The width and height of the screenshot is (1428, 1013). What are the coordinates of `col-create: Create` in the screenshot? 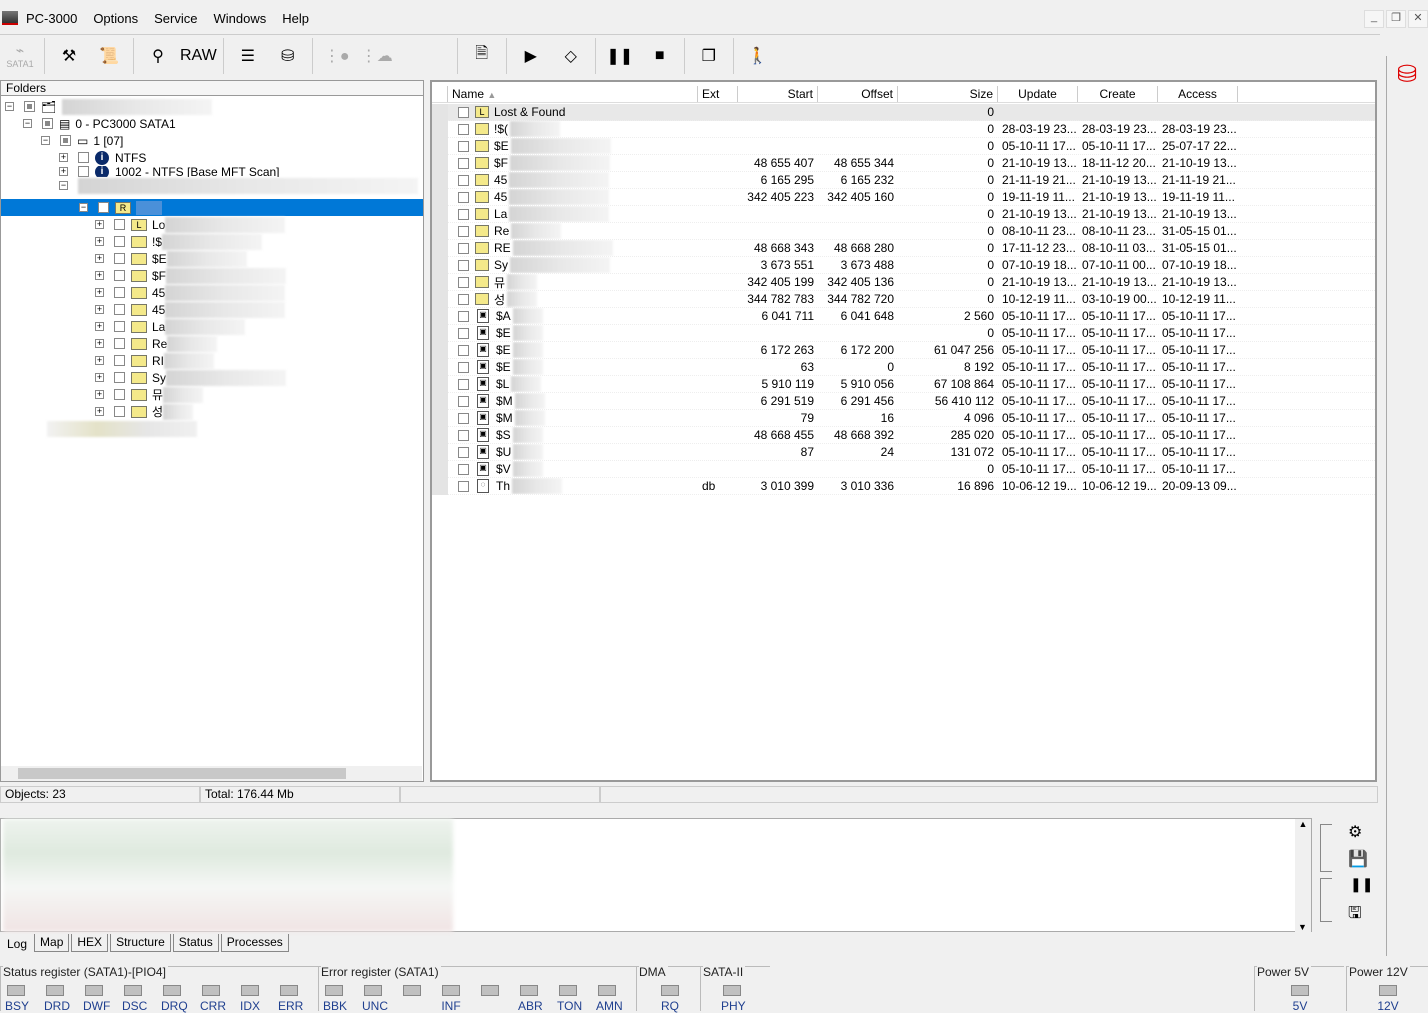 It's located at (1118, 94).